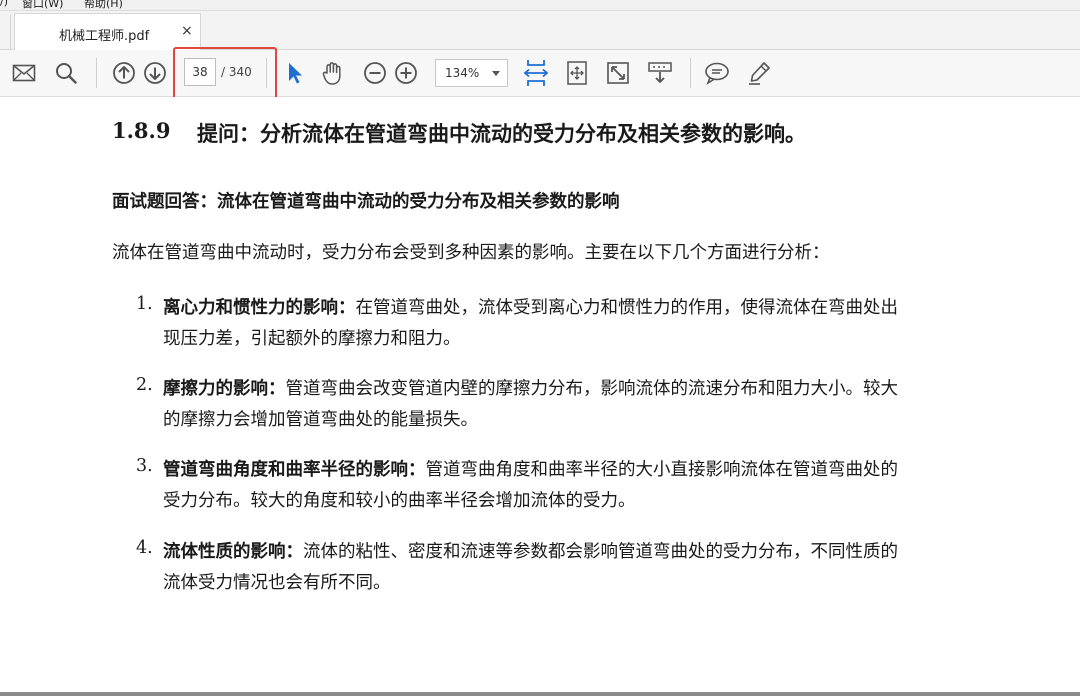  I want to click on list-item-number: 3., so click(144, 466).